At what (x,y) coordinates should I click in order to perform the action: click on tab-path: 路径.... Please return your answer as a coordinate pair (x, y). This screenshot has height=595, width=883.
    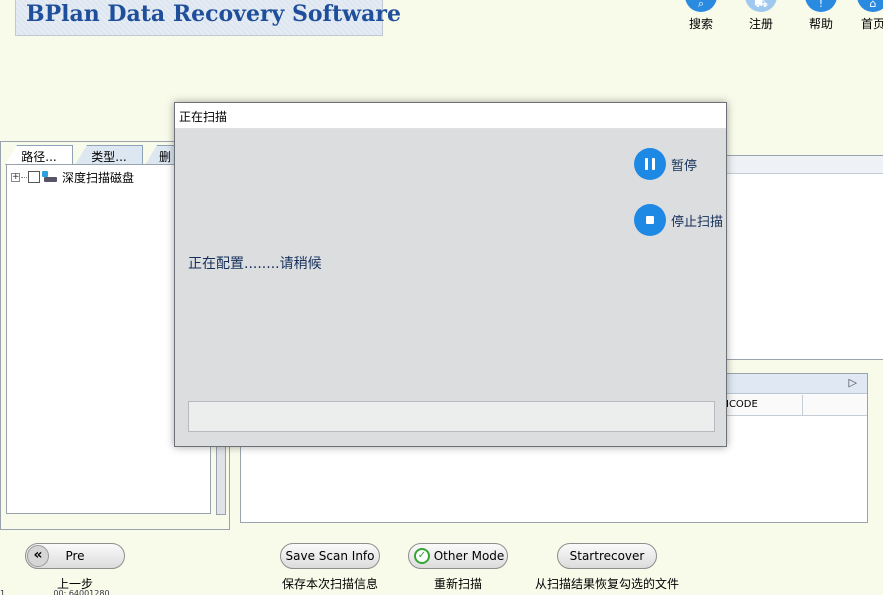
    Looking at the image, I should click on (39, 155).